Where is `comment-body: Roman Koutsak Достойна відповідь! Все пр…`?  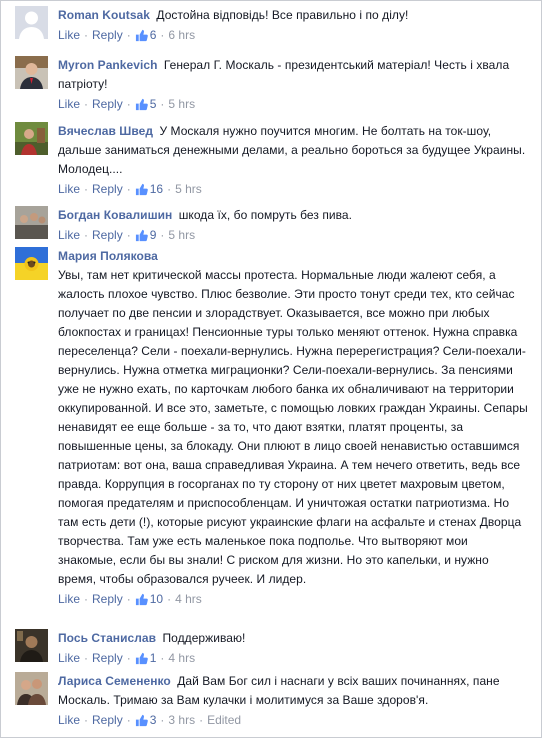 comment-body: Roman Koutsak Достойна відповідь! Все пр… is located at coordinates (293, 15).